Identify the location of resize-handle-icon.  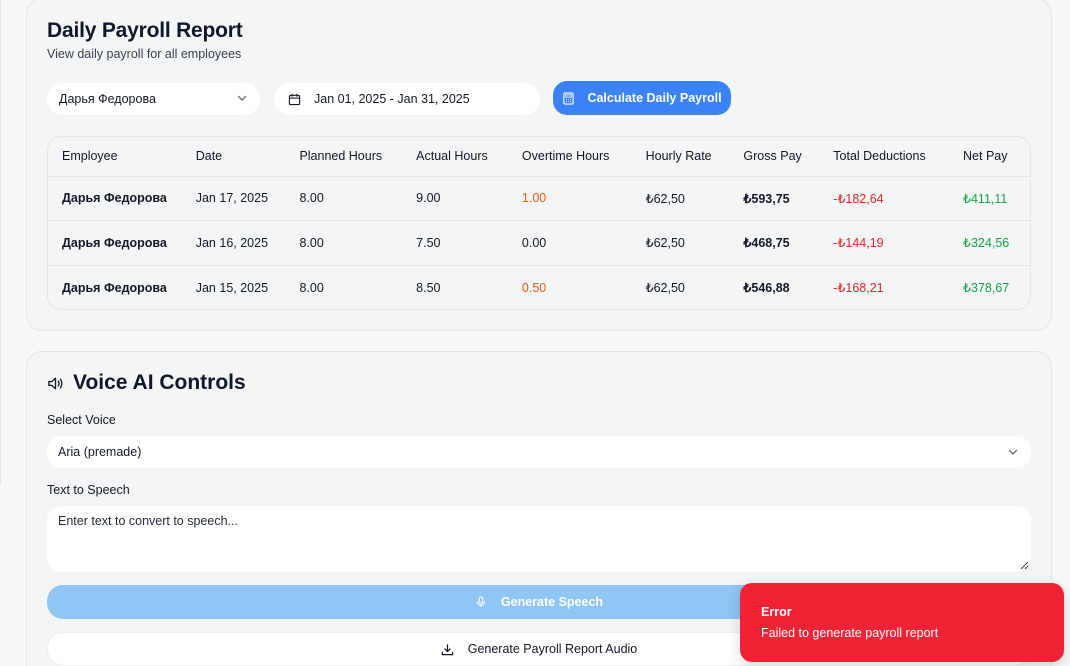
(1024, 565).